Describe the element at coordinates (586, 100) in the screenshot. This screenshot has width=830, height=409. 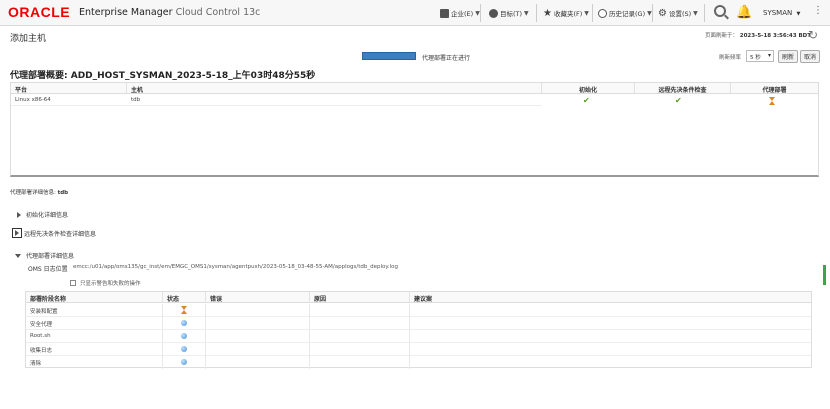
I see `check-icon: ✔` at that location.